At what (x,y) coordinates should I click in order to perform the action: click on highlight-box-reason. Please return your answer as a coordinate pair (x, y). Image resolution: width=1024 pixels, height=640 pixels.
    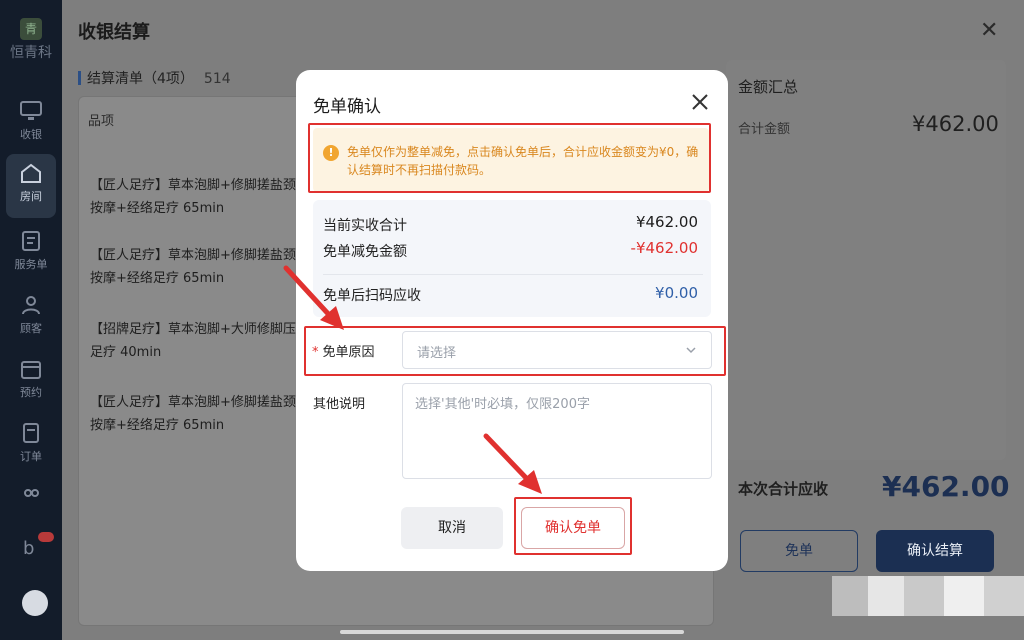
    Looking at the image, I should click on (515, 351).